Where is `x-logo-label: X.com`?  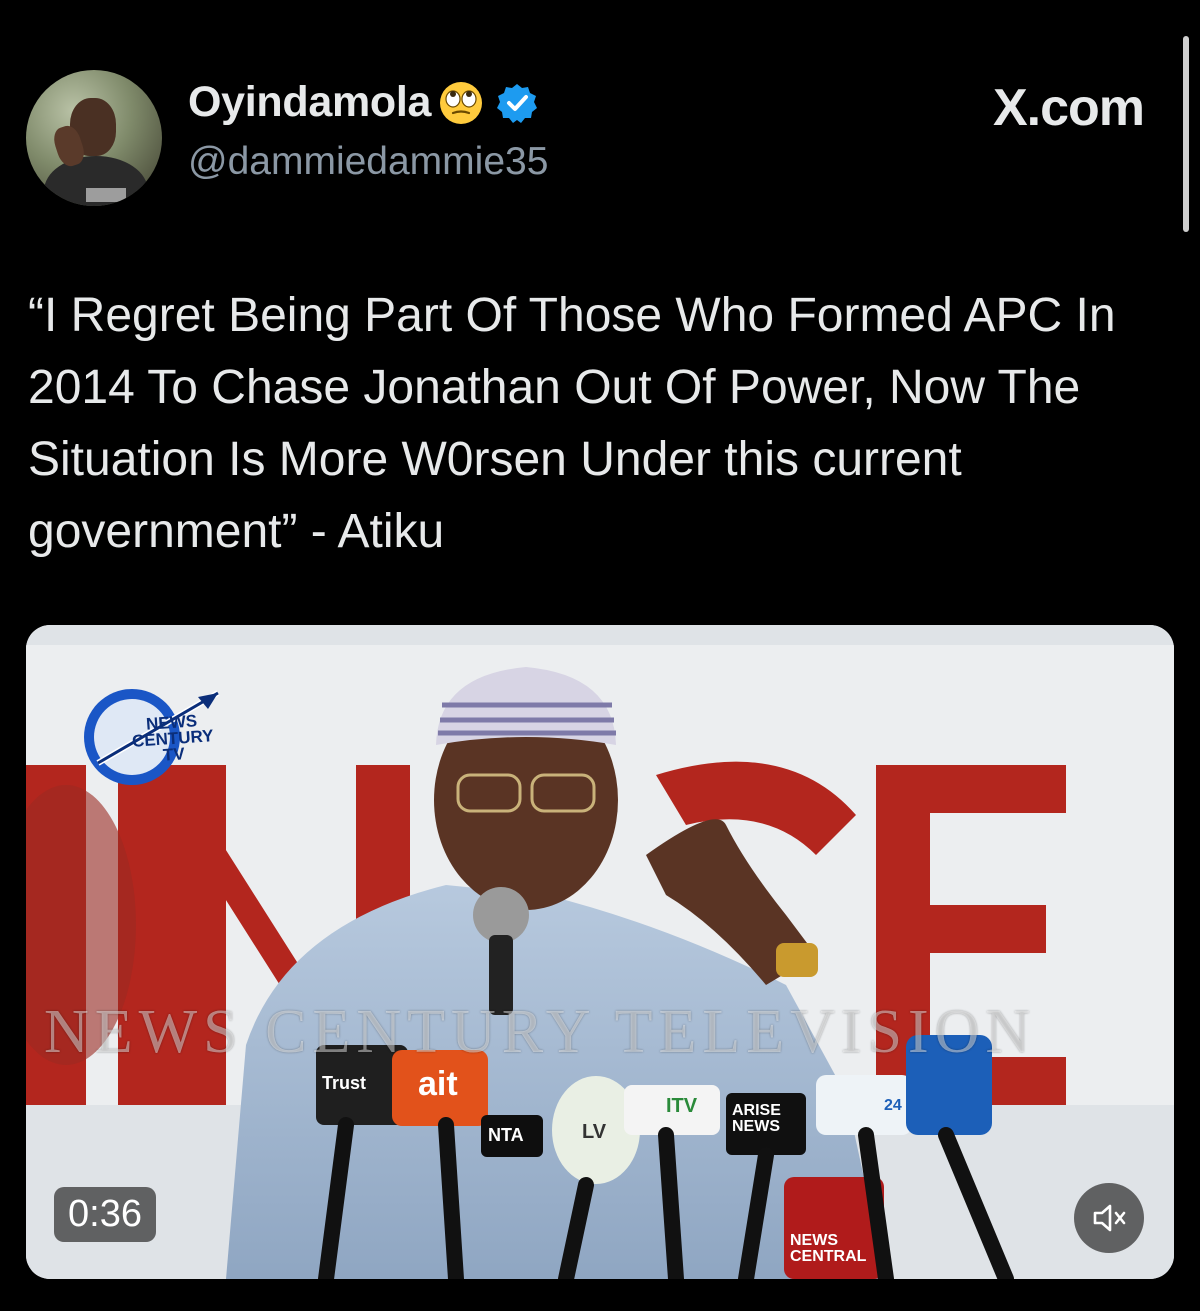 x-logo-label: X.com is located at coordinates (1068, 108).